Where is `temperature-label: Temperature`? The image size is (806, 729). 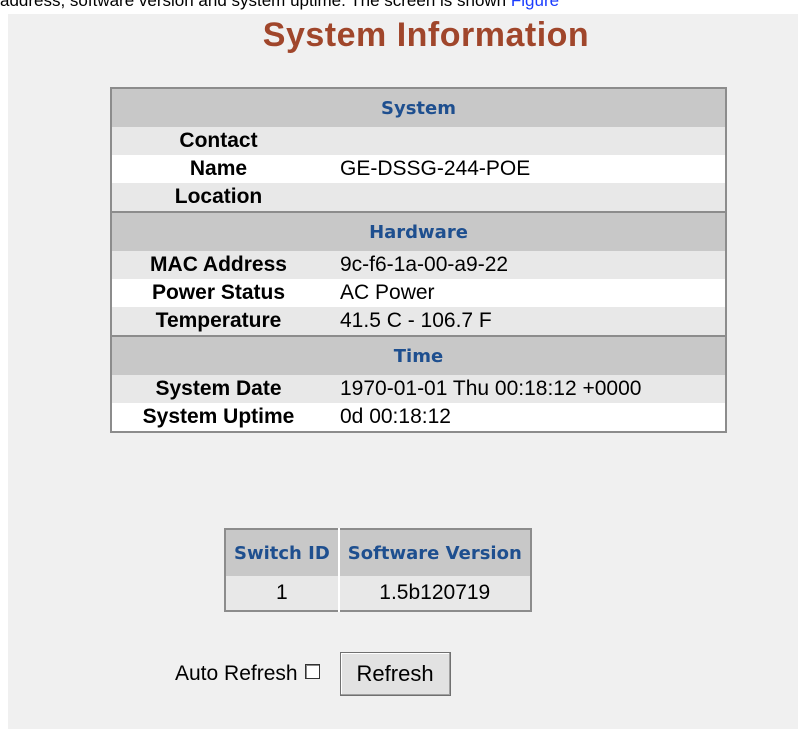
temperature-label: Temperature is located at coordinates (218, 321).